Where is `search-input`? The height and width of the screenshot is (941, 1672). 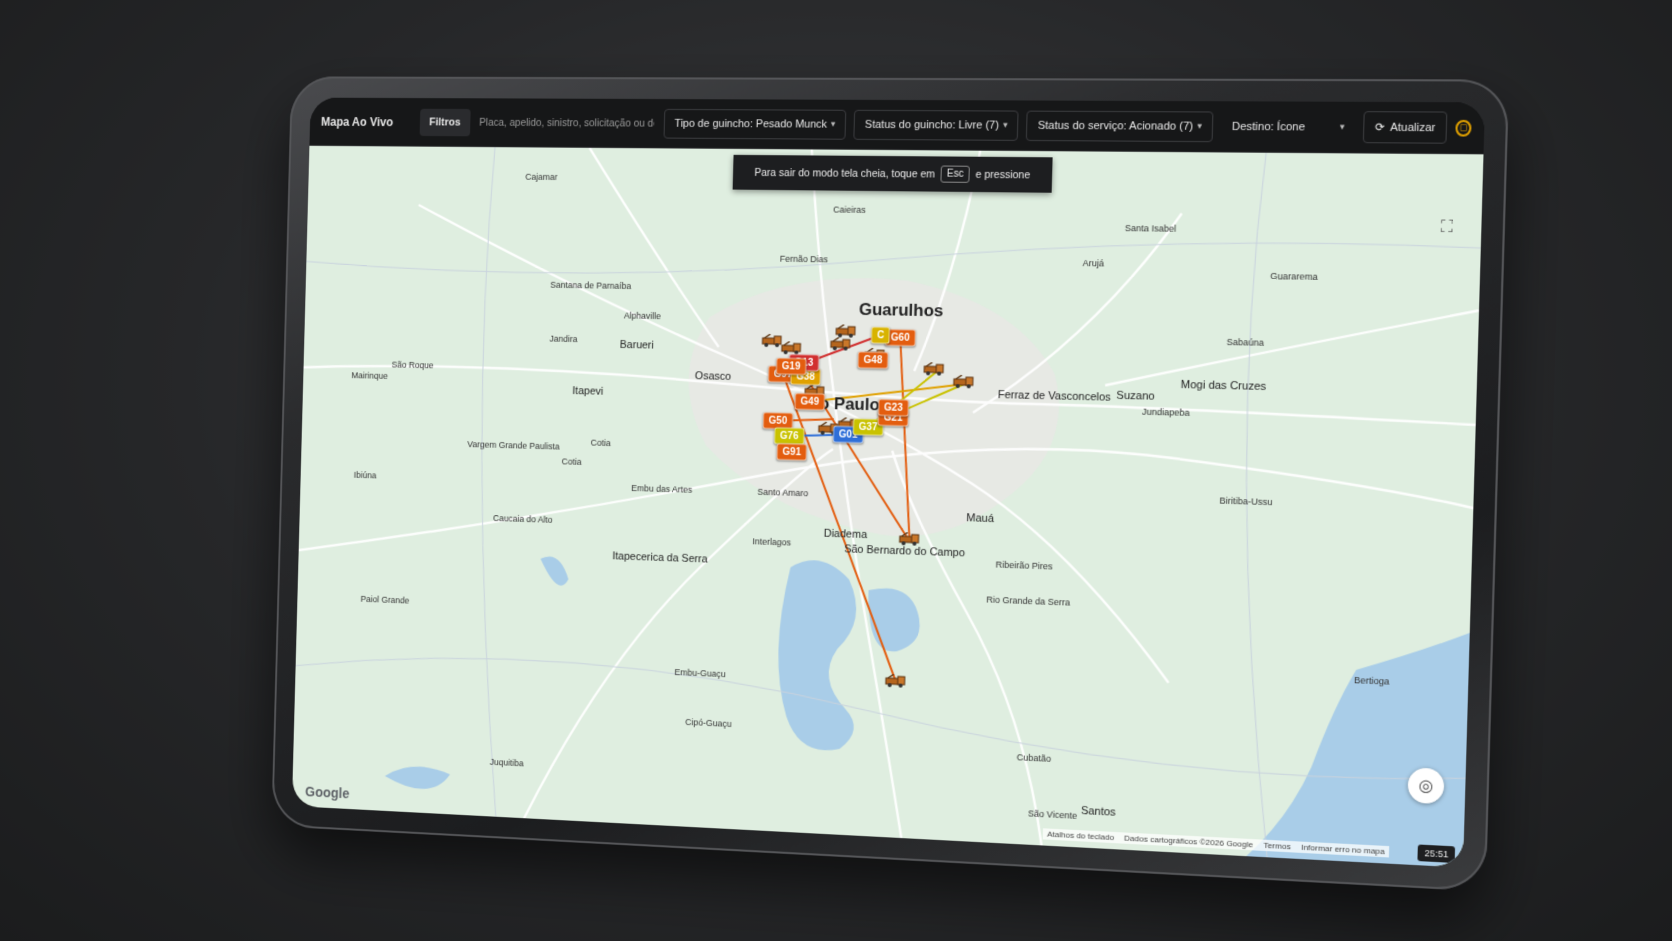 search-input is located at coordinates (566, 122).